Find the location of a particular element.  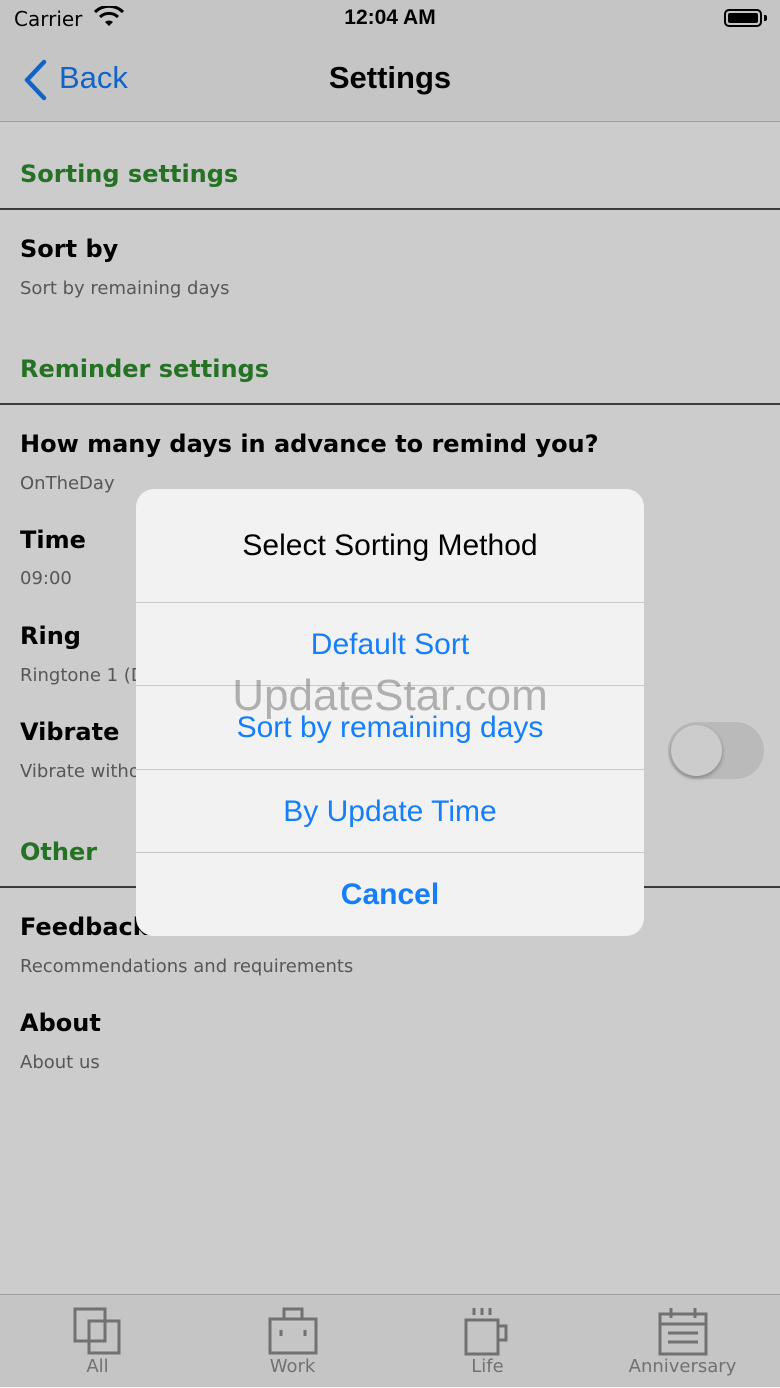

default-sort-button: Default Sort is located at coordinates (390, 644).